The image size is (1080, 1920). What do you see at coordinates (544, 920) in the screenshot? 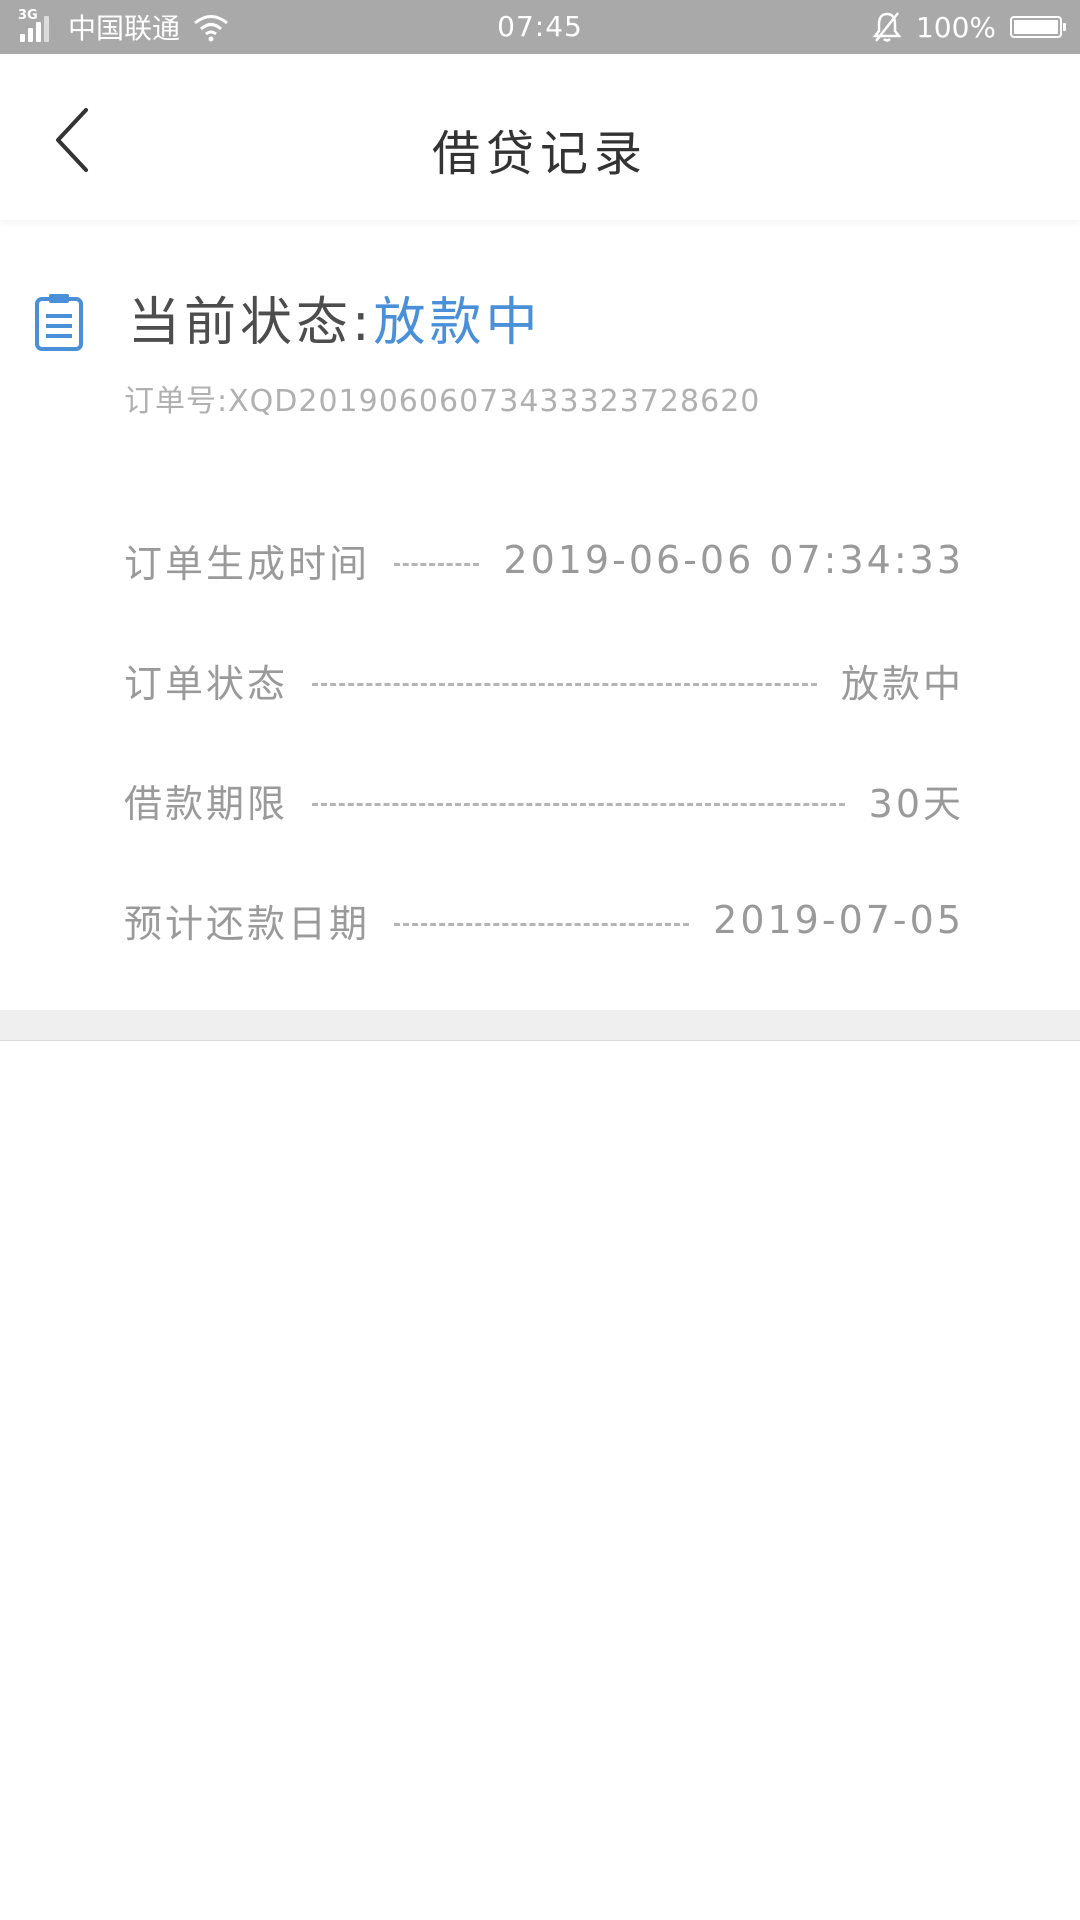
I see `detail-row-repayment-date: 预计还款日期 2019-07-05` at bounding box center [544, 920].